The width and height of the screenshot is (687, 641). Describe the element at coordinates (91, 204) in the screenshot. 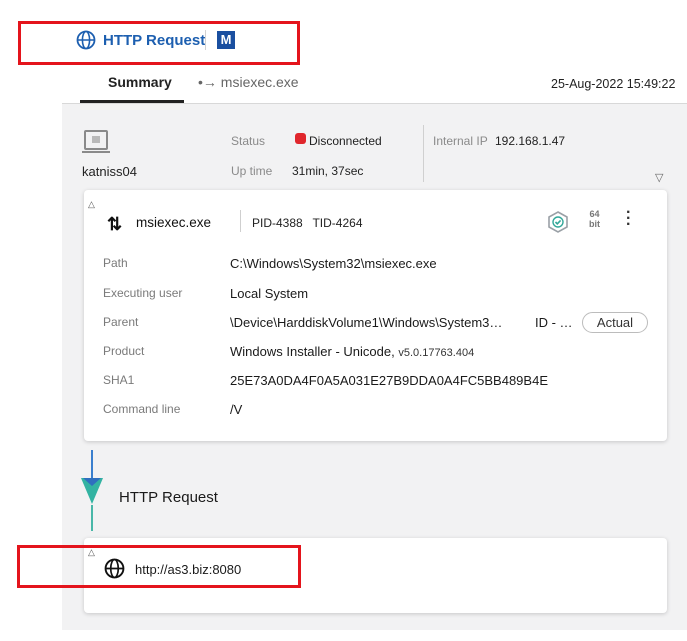

I see `collapse-triangle-icon: △` at that location.